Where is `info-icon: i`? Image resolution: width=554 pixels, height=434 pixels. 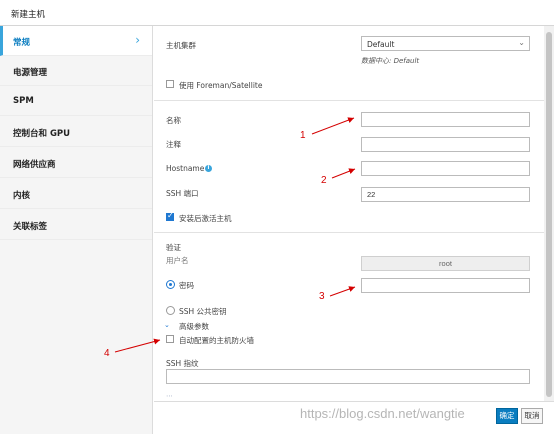 info-icon: i is located at coordinates (208, 168).